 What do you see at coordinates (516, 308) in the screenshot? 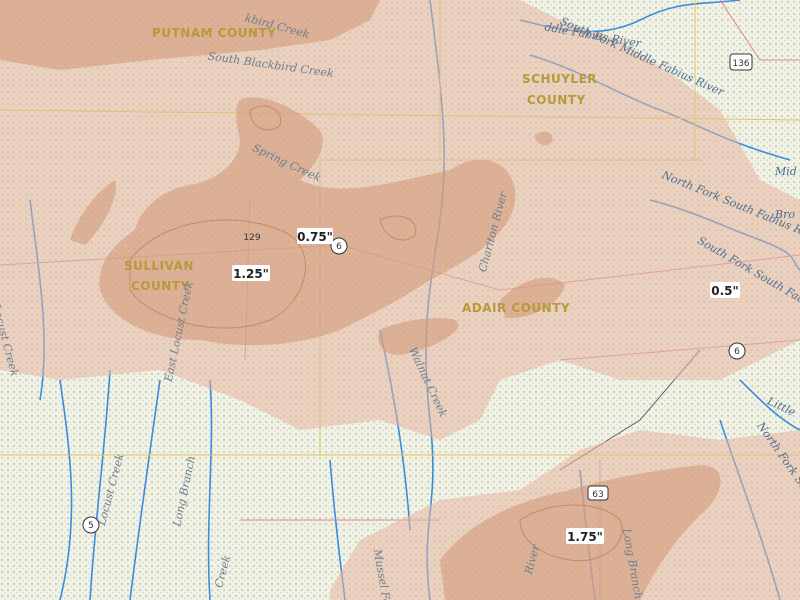
I see `county-label-adair: ADAIR COUNTY` at bounding box center [516, 308].